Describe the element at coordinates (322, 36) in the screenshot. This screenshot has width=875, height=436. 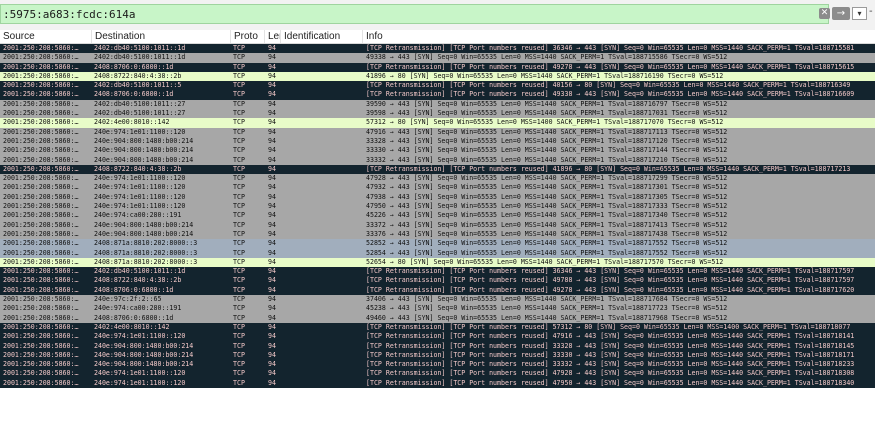
I see `column-header-identification: Identification` at that location.